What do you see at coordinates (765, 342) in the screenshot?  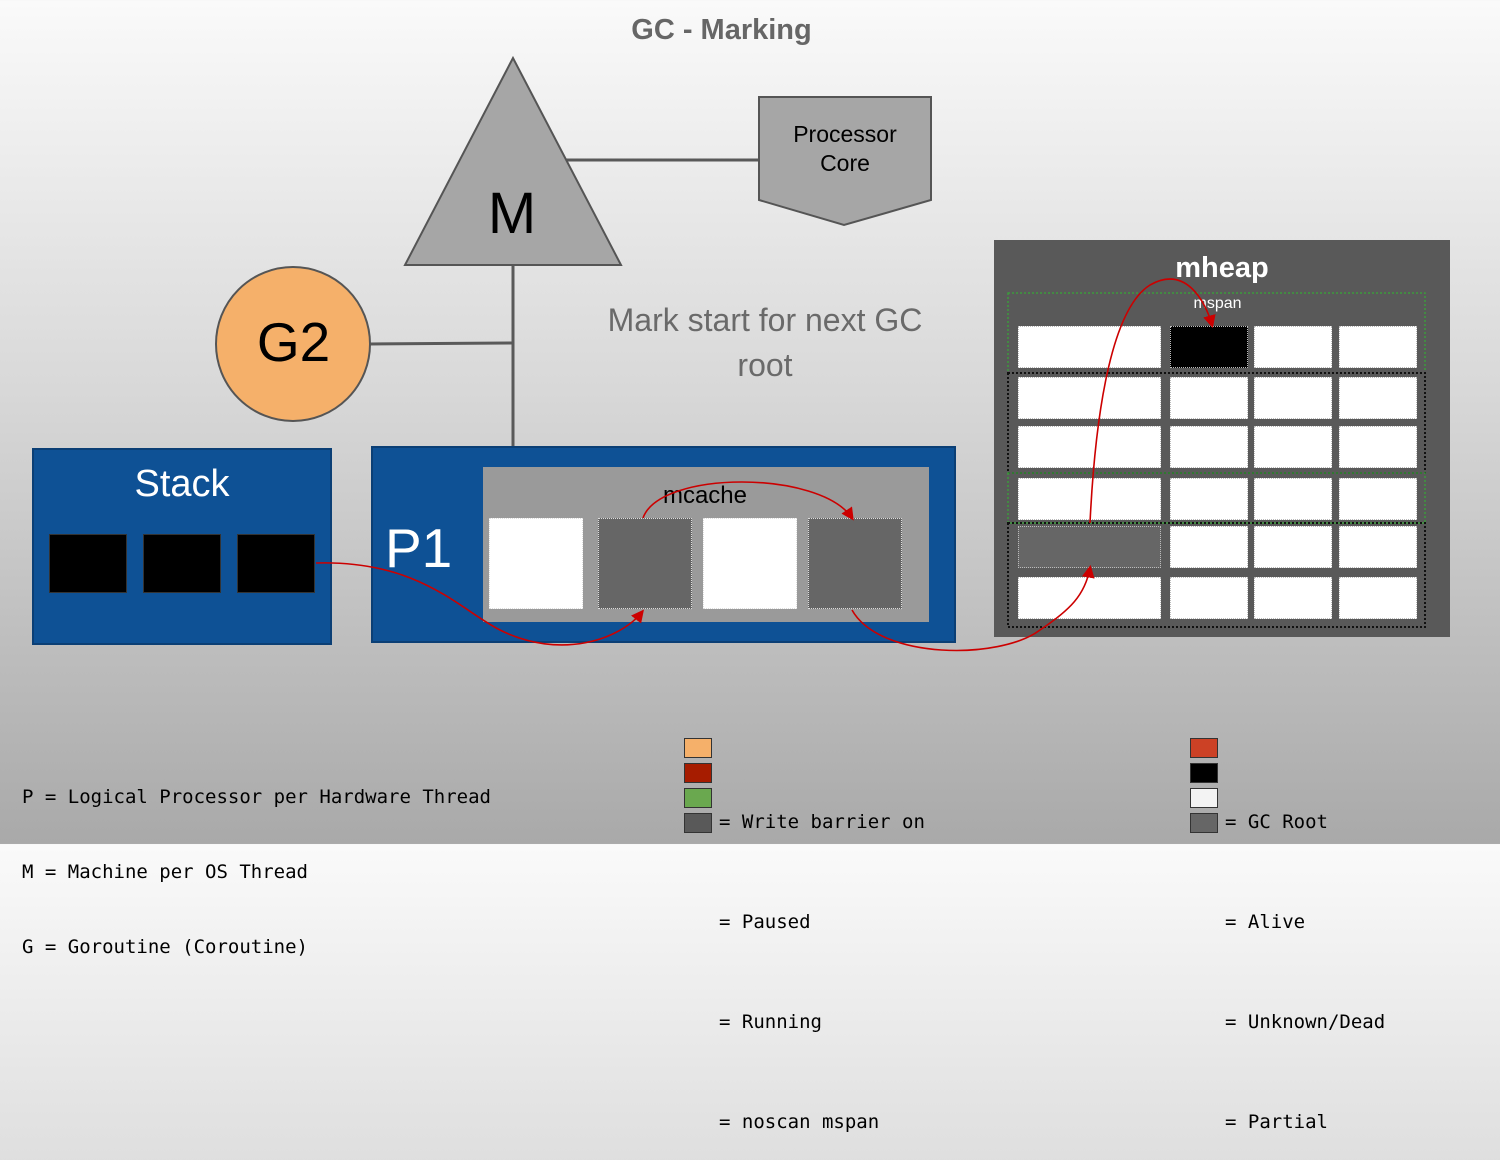 I see `mark-start-text: Mark start for next GC root` at bounding box center [765, 342].